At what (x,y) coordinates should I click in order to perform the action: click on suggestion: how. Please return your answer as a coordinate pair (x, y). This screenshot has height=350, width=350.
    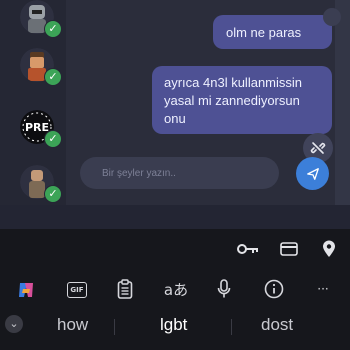
    Looking at the image, I should click on (72, 325).